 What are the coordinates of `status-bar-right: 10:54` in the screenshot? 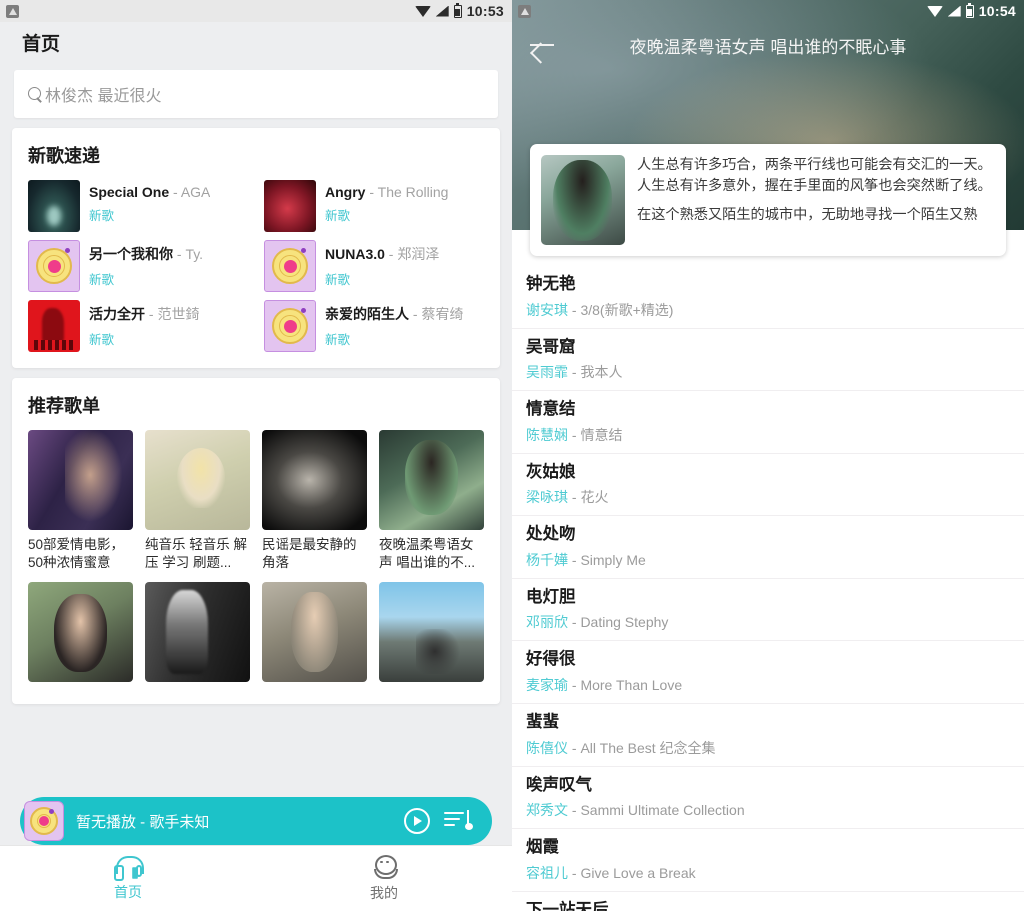 It's located at (768, 11).